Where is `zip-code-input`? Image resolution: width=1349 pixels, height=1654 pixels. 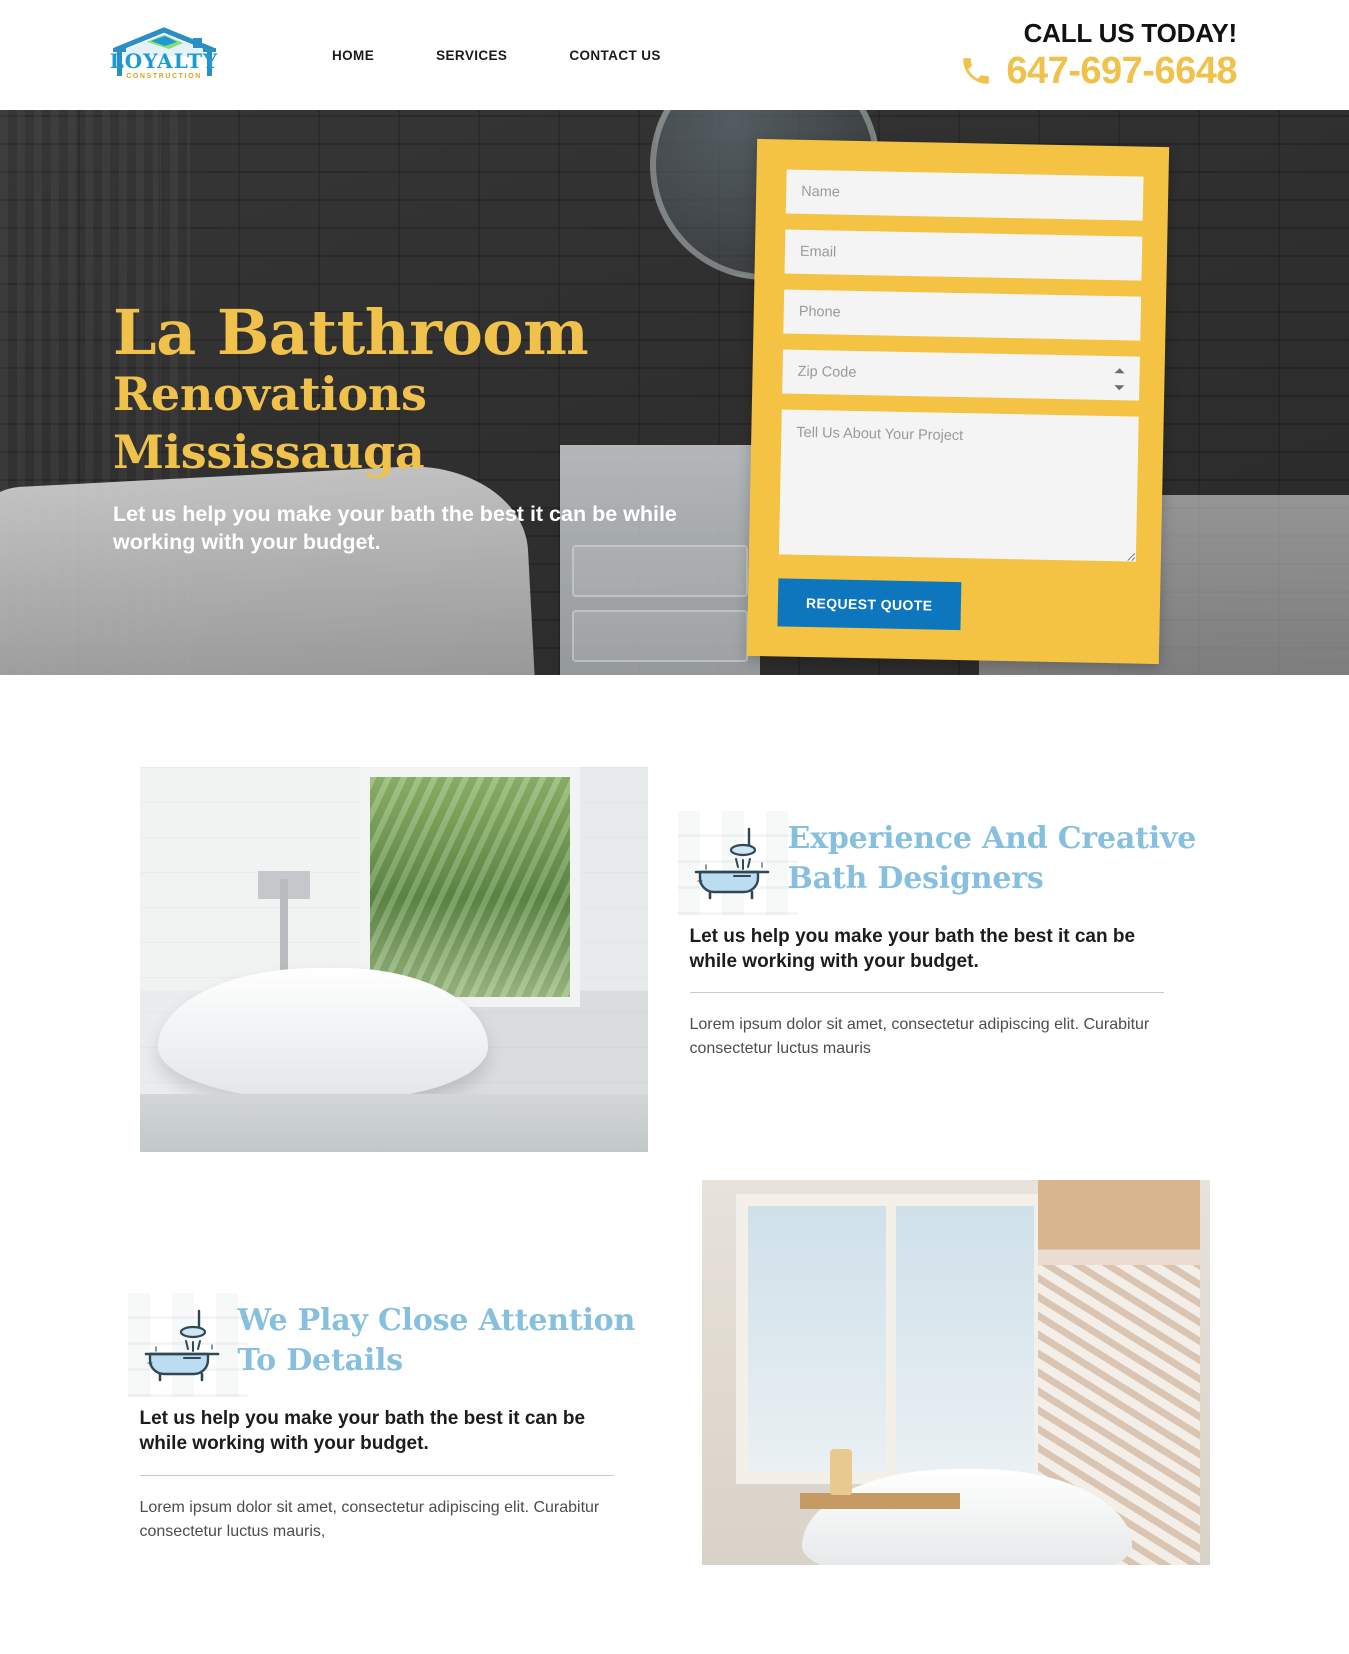
zip-code-input is located at coordinates (961, 375).